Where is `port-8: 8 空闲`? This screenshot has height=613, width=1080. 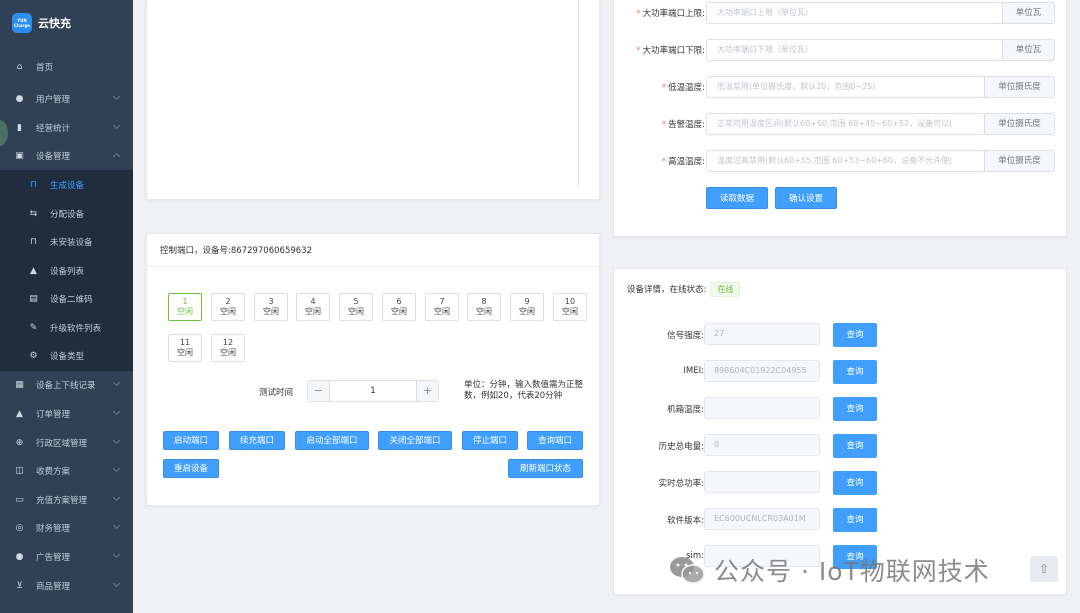
port-8: 8 空闲 is located at coordinates (484, 307).